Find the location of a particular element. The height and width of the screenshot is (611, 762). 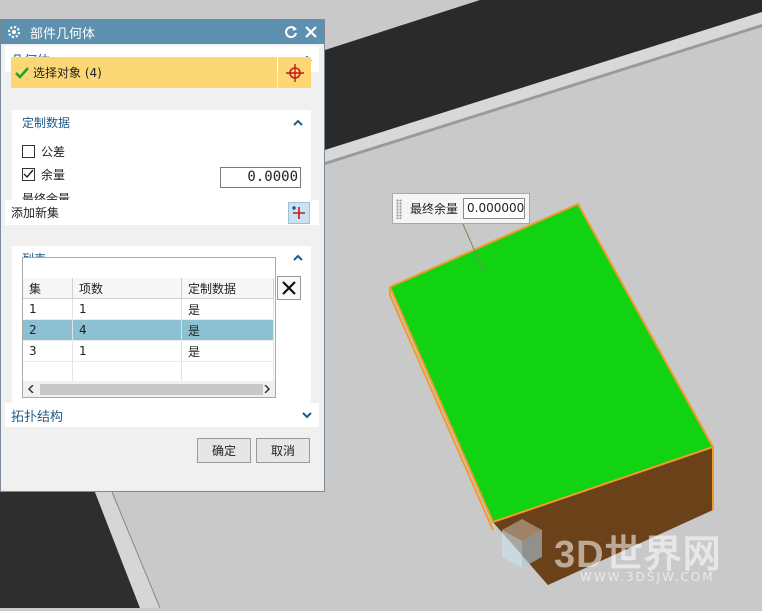

table-row: 1 1 是 is located at coordinates (148, 309).